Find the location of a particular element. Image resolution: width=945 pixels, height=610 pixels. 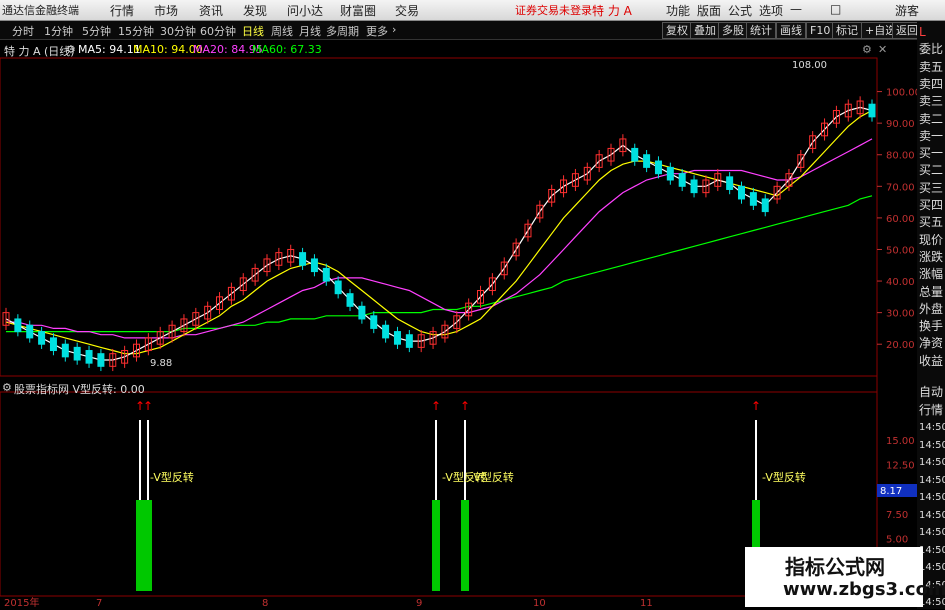

maximize-icon: □ is located at coordinates (835, 9).